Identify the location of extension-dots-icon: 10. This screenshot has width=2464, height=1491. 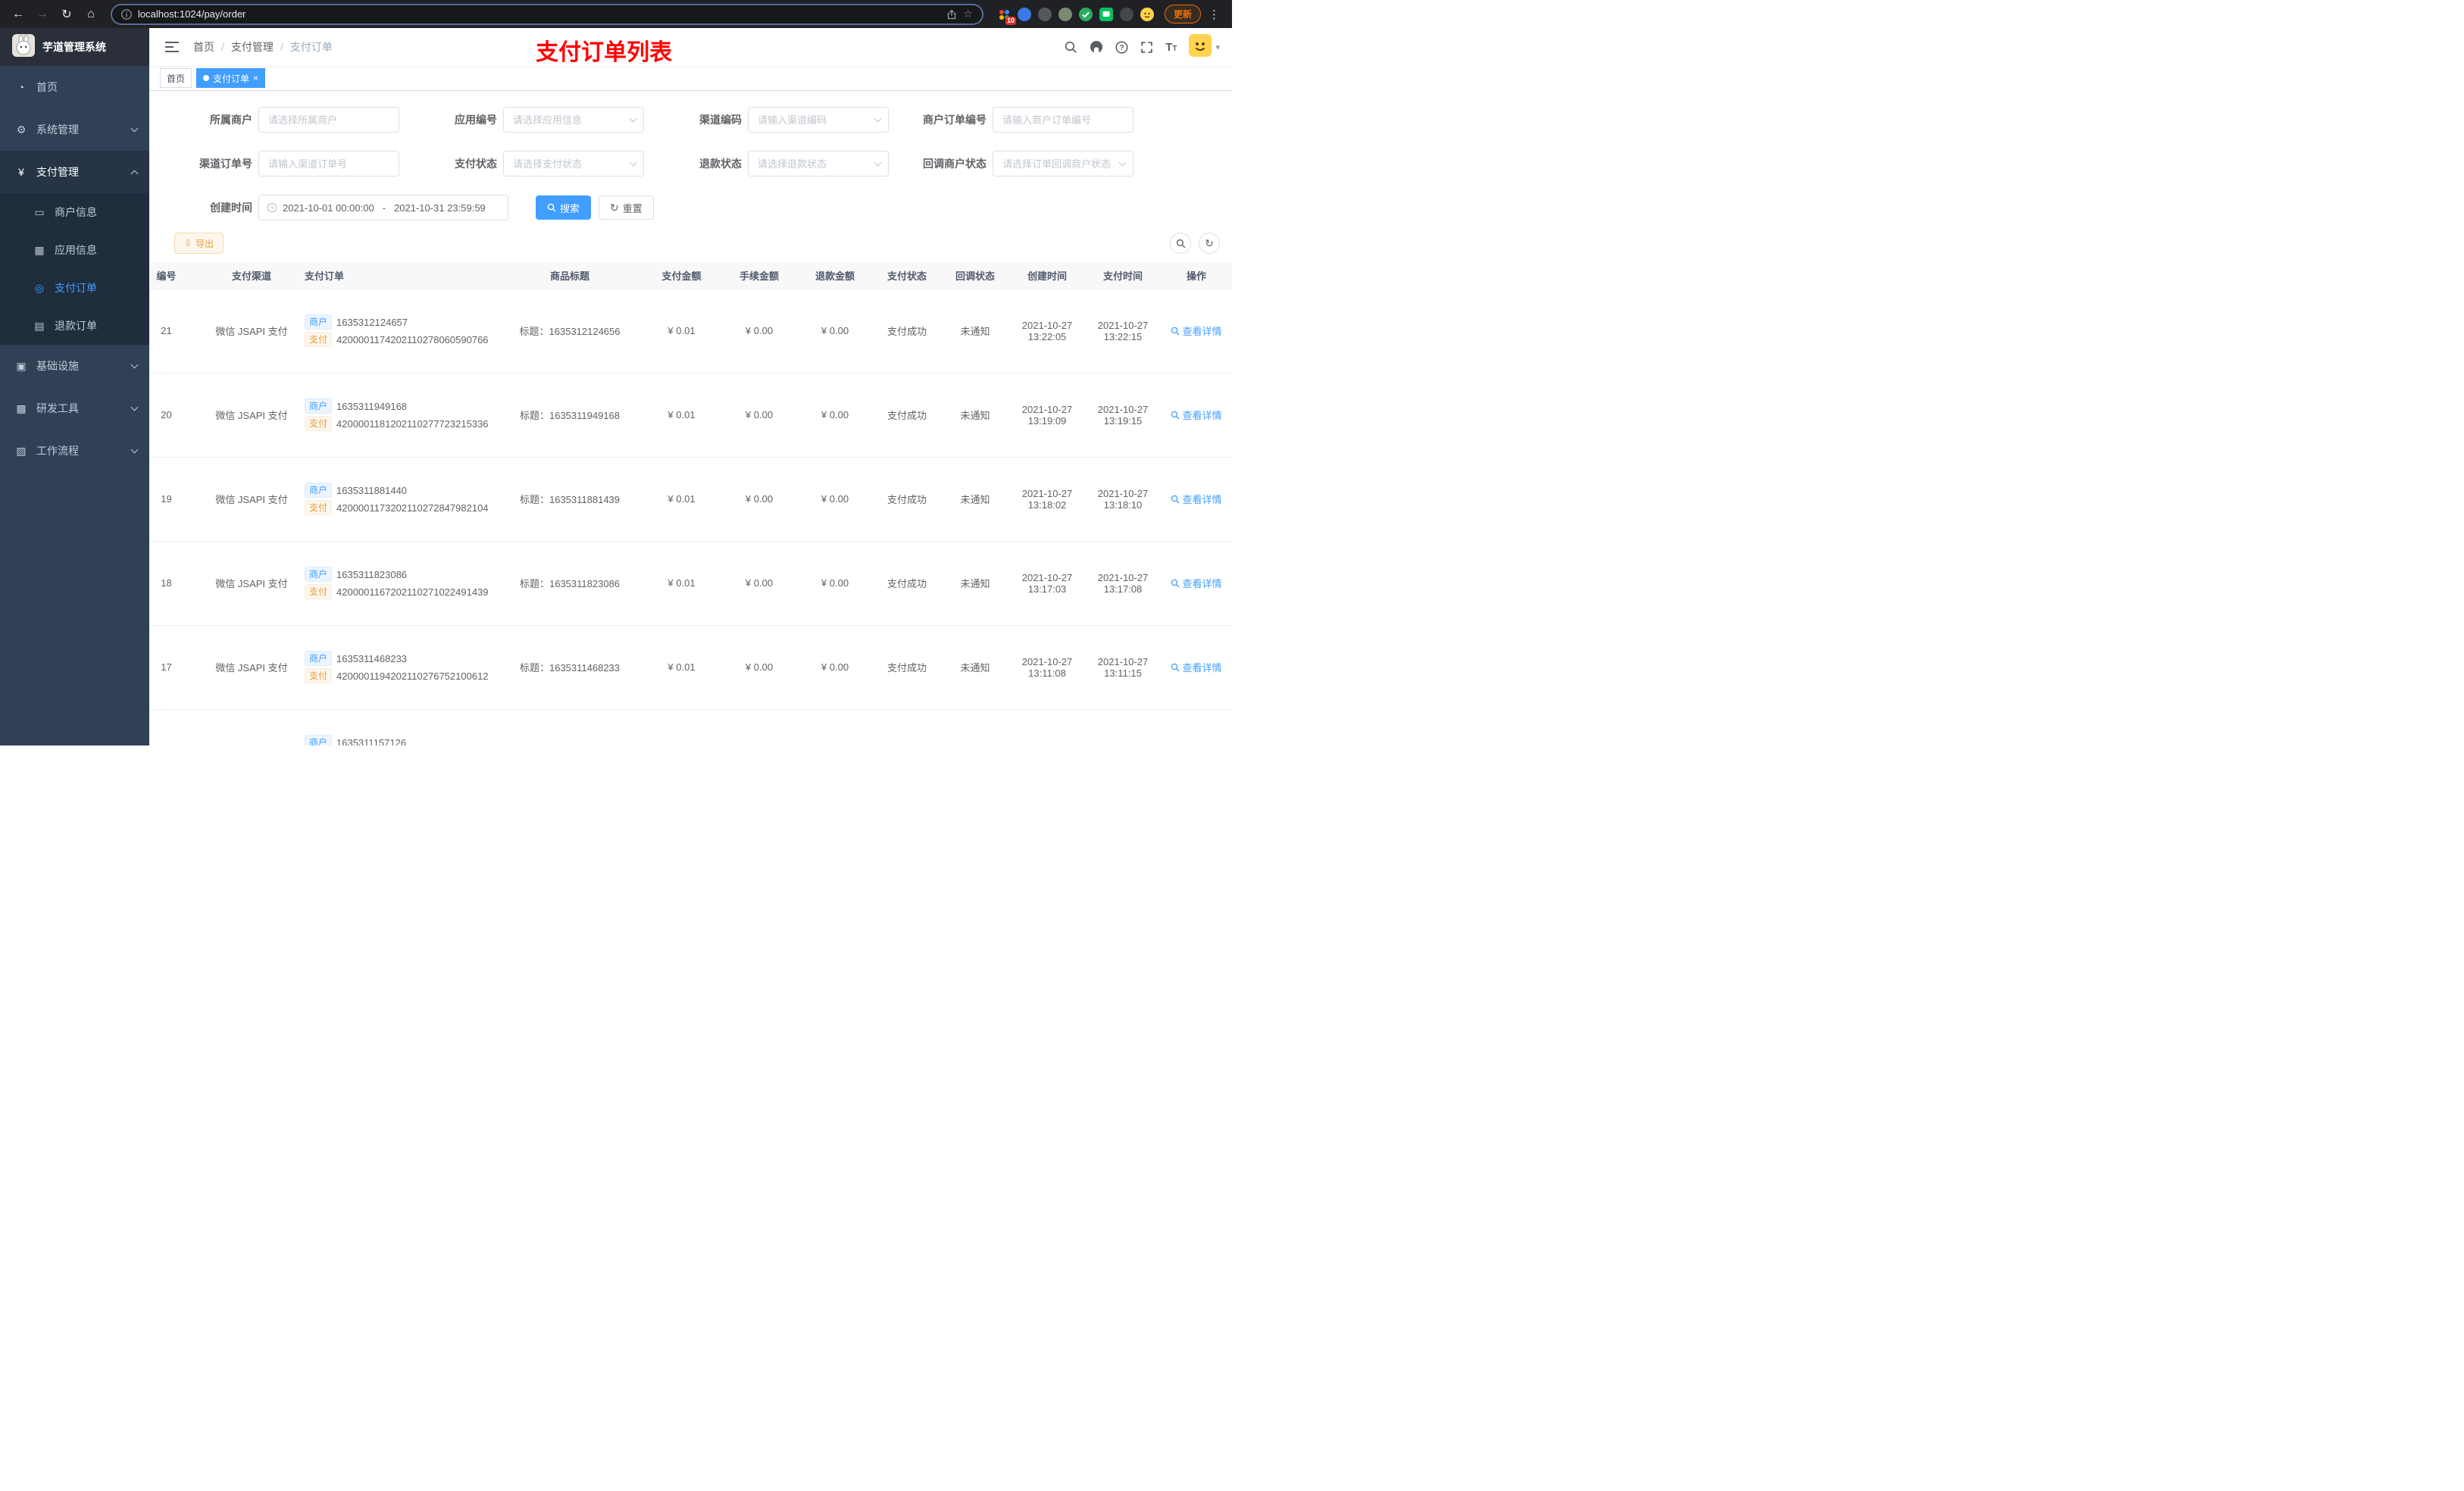
(1006, 16).